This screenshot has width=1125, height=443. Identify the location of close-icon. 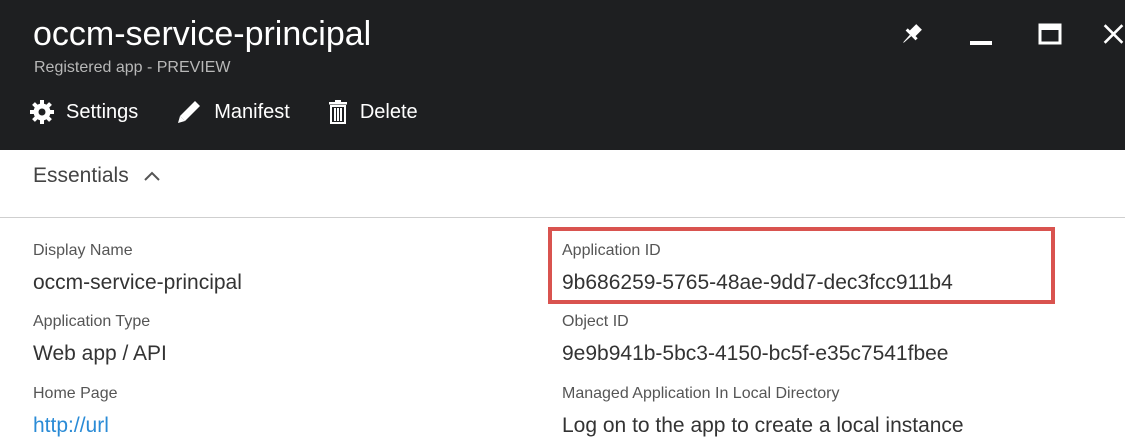
(1113, 34).